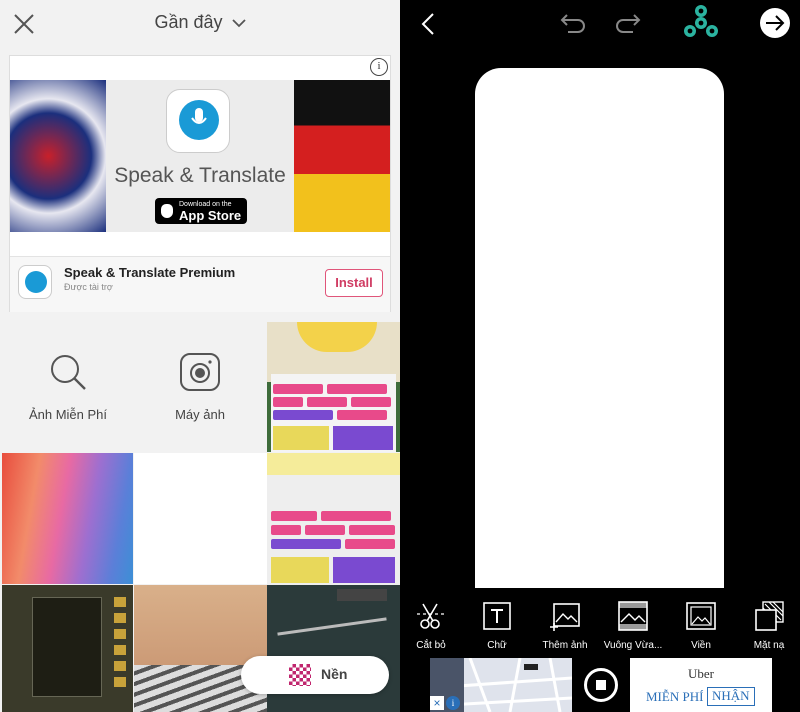  What do you see at coordinates (88, 287) in the screenshot?
I see `ad-sponsored-label: Được tài trợ` at bounding box center [88, 287].